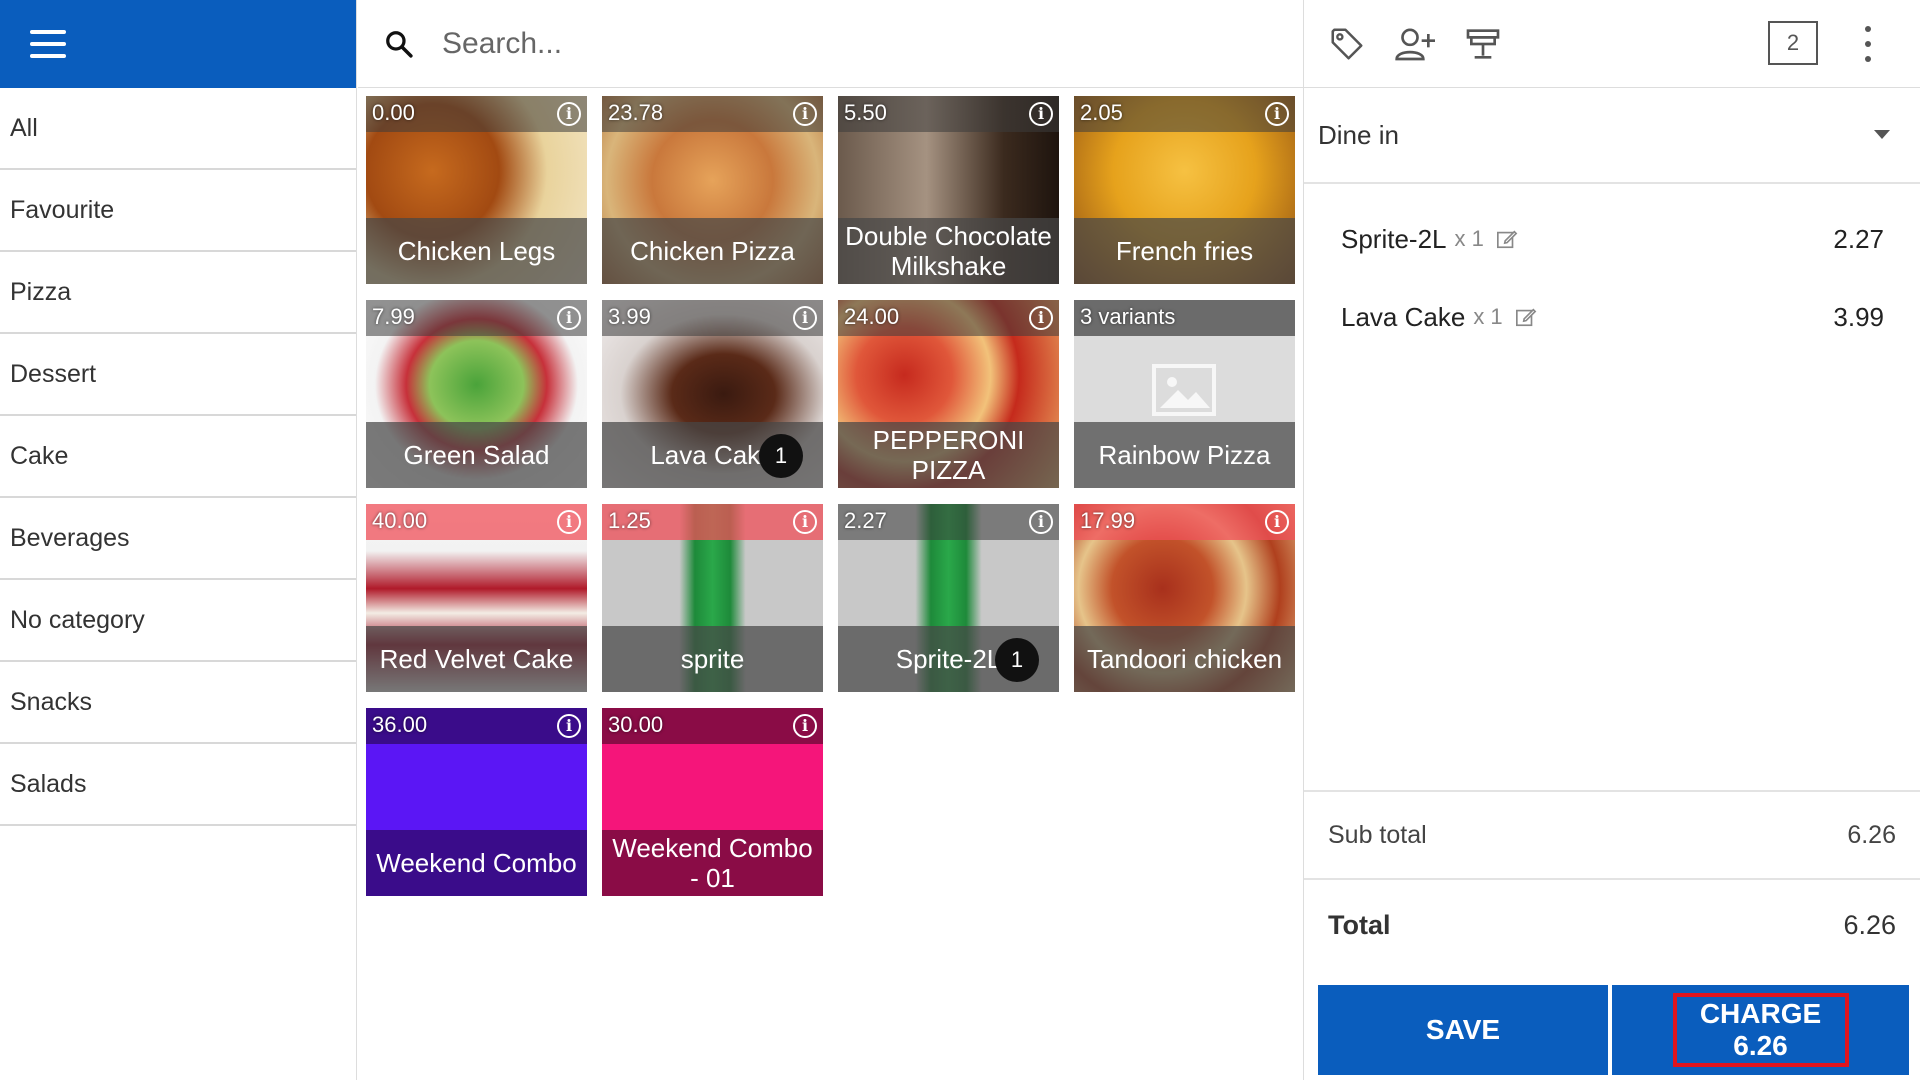  Describe the element at coordinates (178, 293) in the screenshot. I see `category-pizza: Pizza` at that location.